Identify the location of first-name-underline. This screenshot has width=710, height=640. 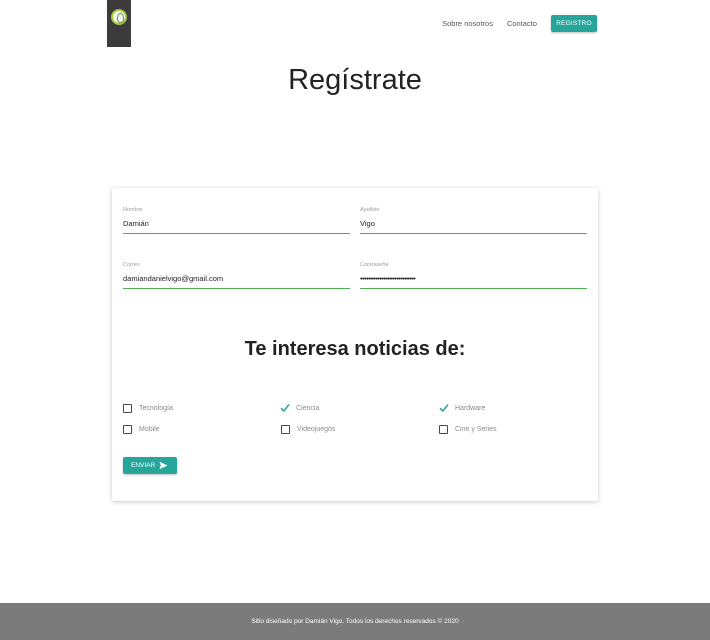
(236, 233).